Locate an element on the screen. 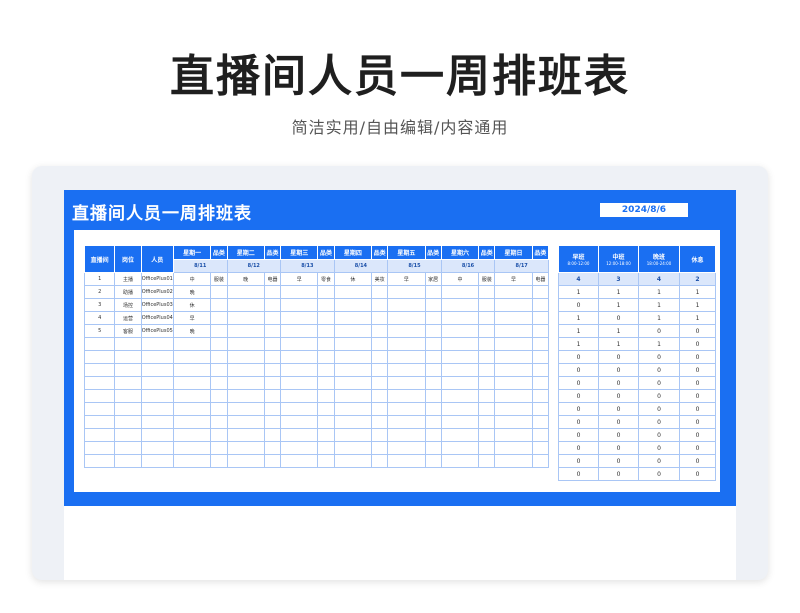 The width and height of the screenshot is (800, 613). category-cell: 服装 is located at coordinates (487, 279).